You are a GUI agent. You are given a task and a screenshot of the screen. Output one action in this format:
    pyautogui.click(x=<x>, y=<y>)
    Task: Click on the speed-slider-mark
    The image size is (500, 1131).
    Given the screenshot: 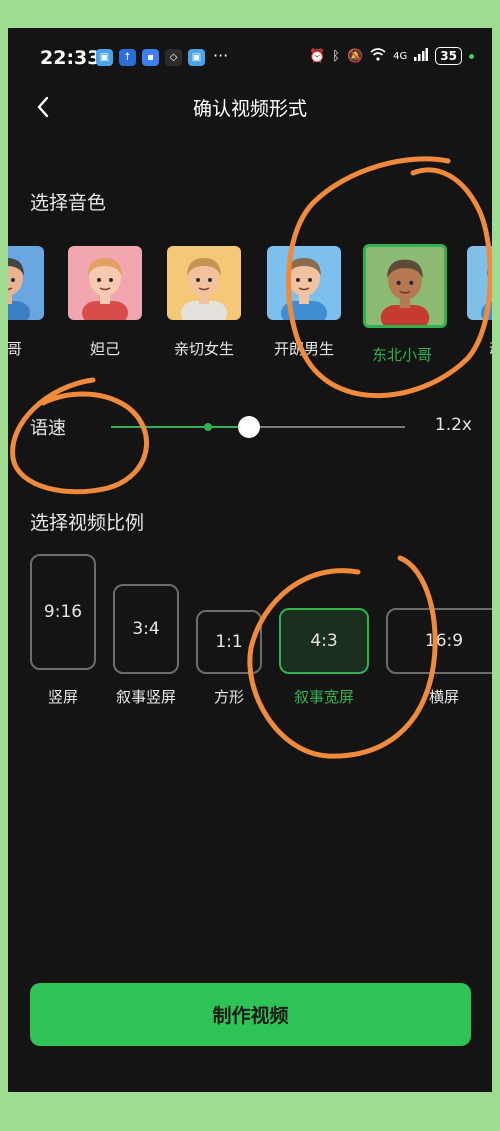 What is the action you would take?
    pyautogui.click(x=208, y=427)
    